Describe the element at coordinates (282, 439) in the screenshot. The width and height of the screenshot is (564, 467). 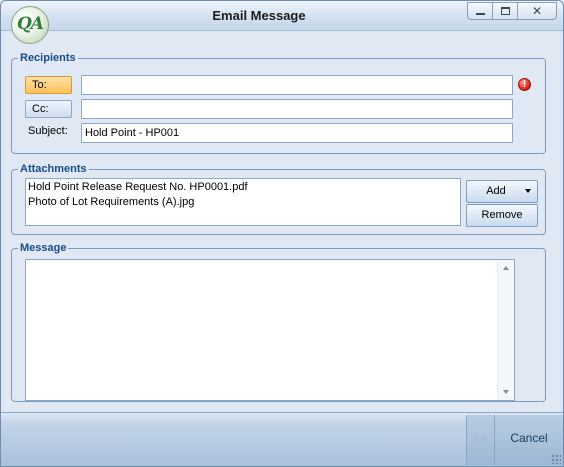
I see `dialog-footer: Ok Cancel` at that location.